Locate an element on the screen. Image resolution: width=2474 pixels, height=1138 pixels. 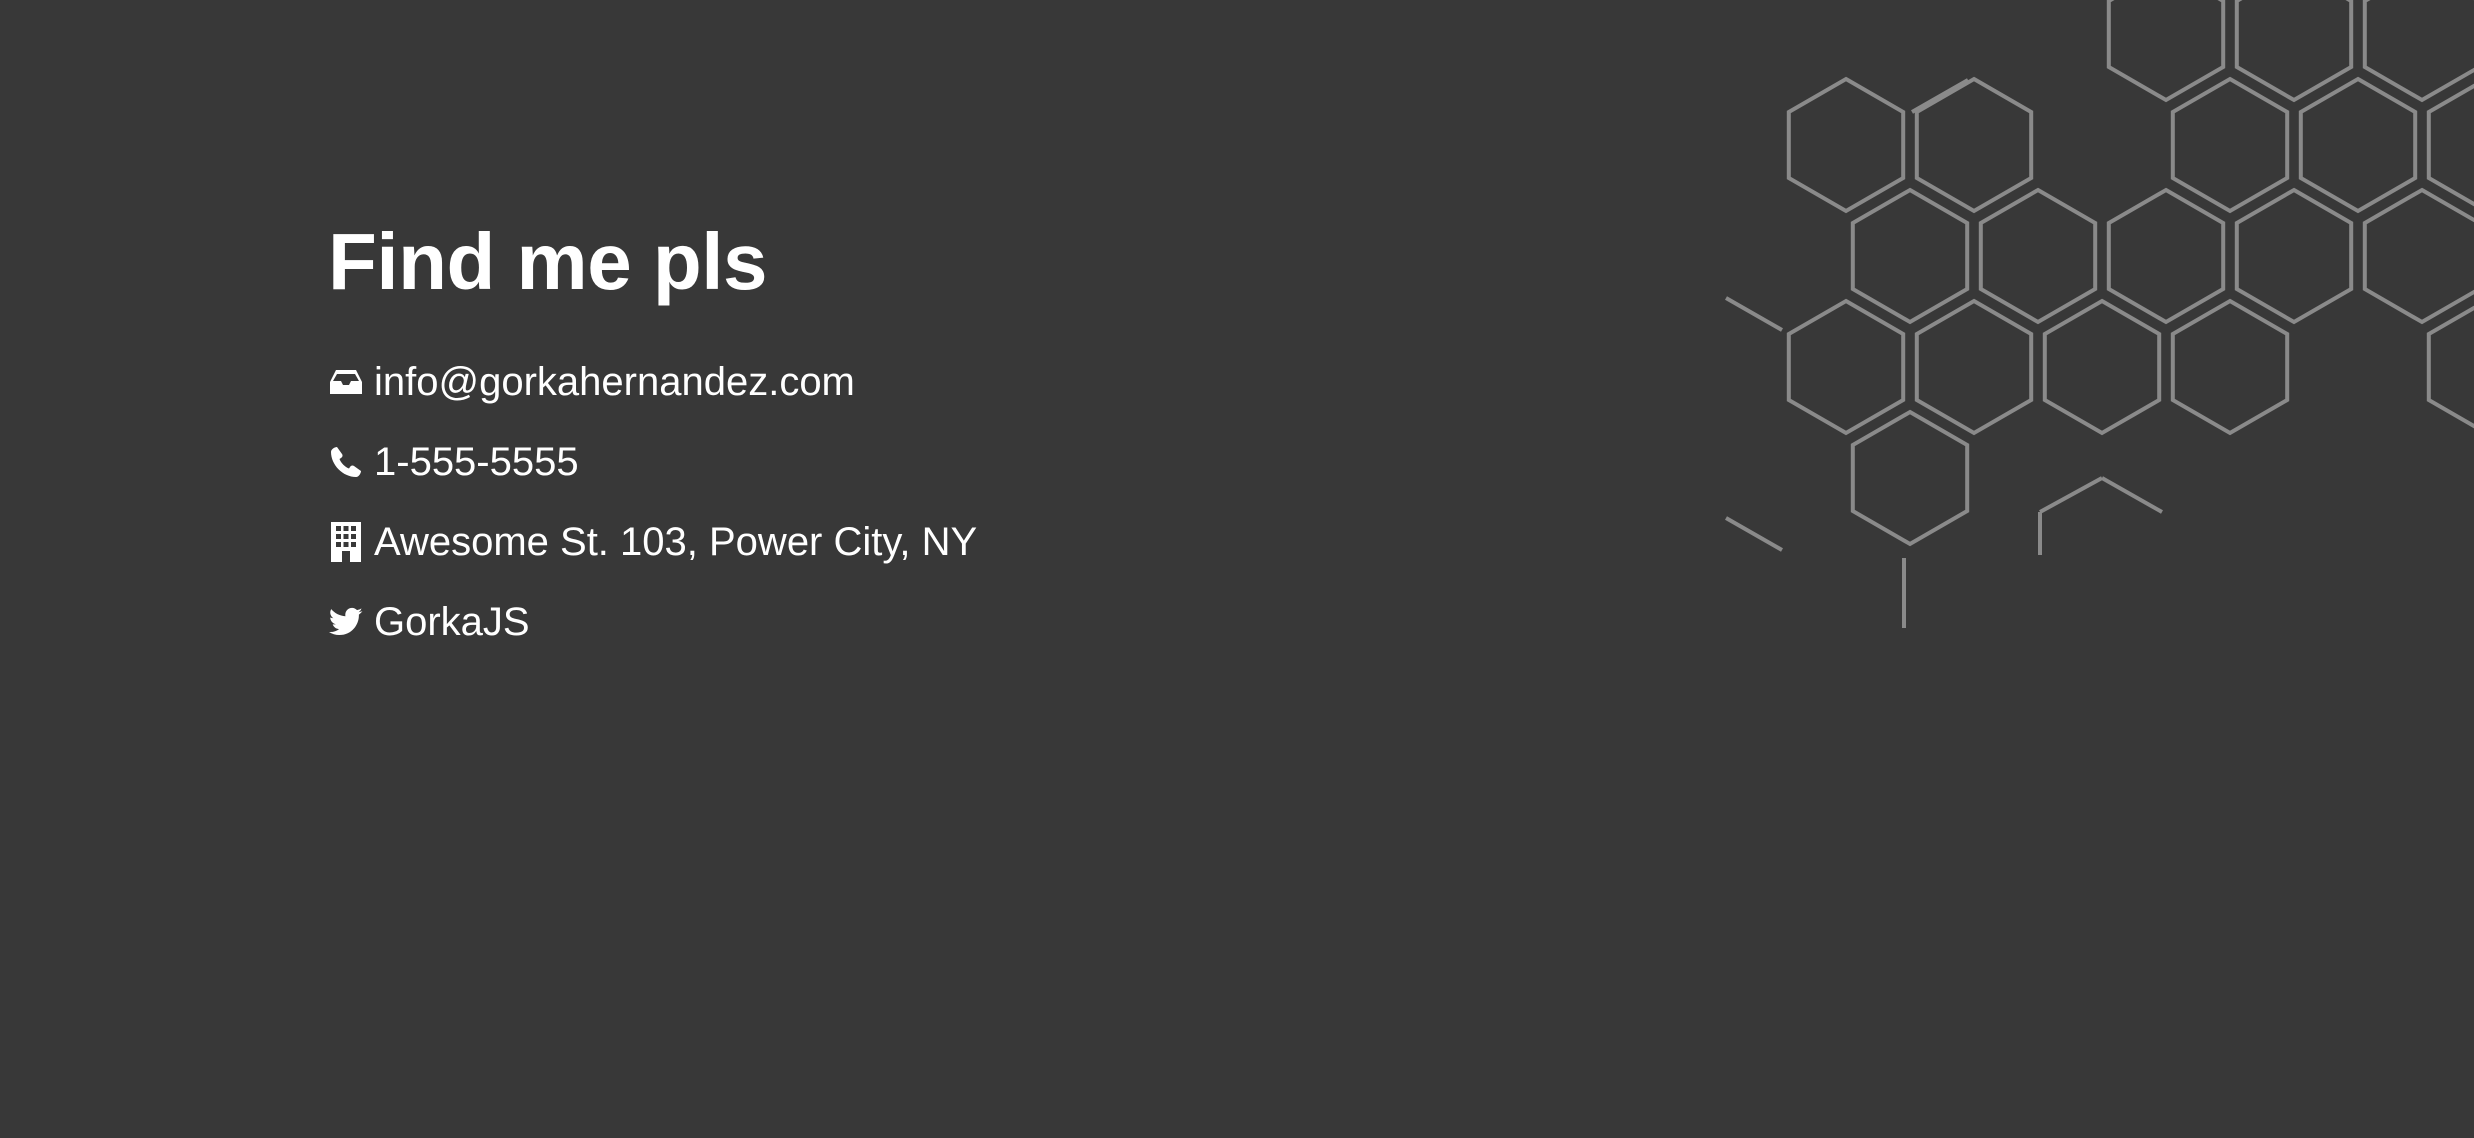
contact-item-email: info@gorkahernandez.com is located at coordinates (652, 382).